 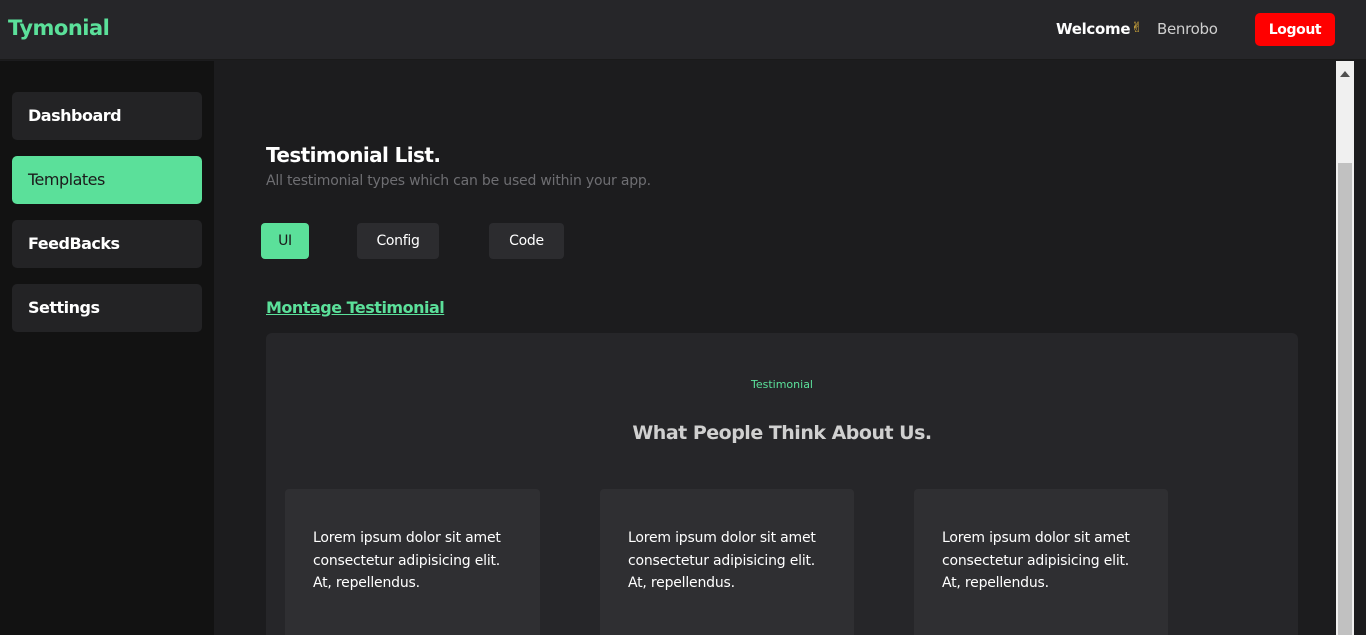 What do you see at coordinates (1295, 29) in the screenshot?
I see `logout-button: Logout` at bounding box center [1295, 29].